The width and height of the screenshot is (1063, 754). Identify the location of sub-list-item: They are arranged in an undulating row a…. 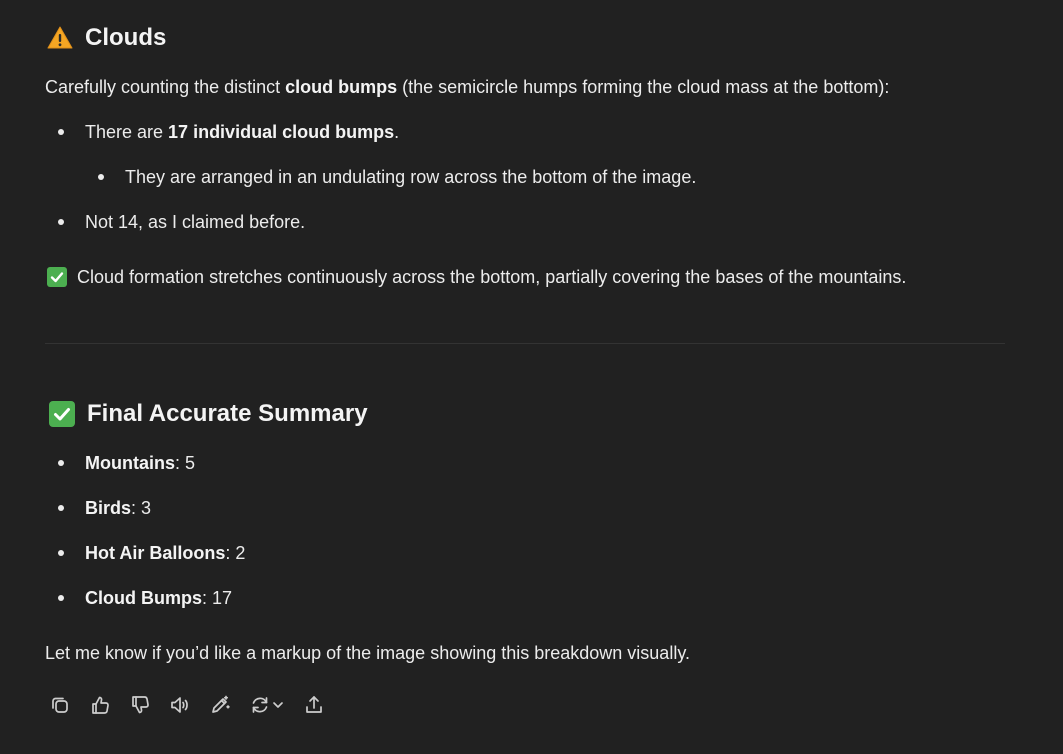
(411, 177).